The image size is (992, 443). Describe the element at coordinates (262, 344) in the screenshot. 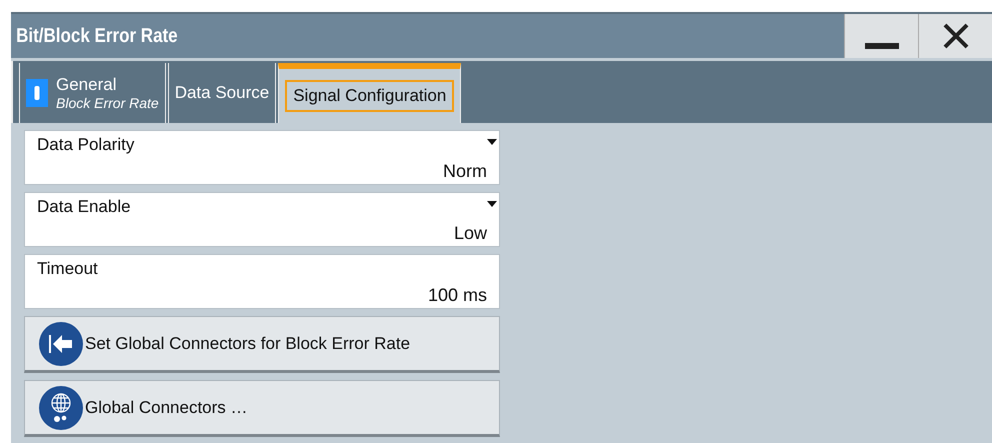

I see `action-button: Set Global Connectors for Block Error Rate` at that location.